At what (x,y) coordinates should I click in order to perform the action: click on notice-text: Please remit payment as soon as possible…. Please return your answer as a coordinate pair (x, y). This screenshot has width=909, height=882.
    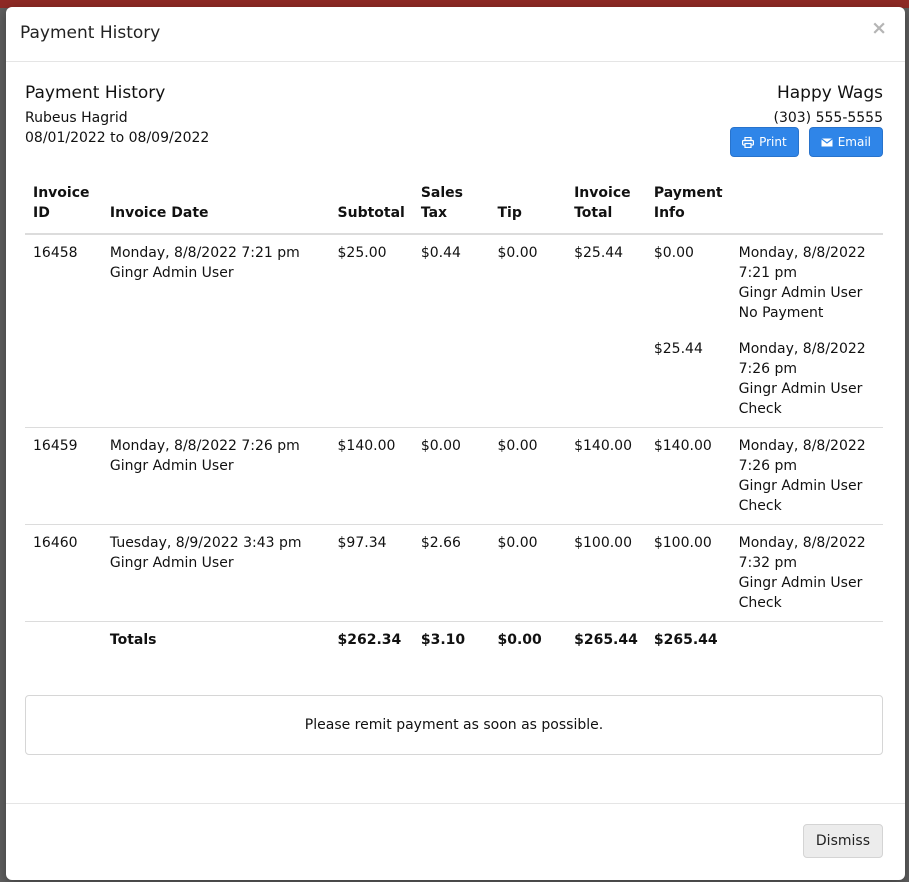
    Looking at the image, I should click on (454, 725).